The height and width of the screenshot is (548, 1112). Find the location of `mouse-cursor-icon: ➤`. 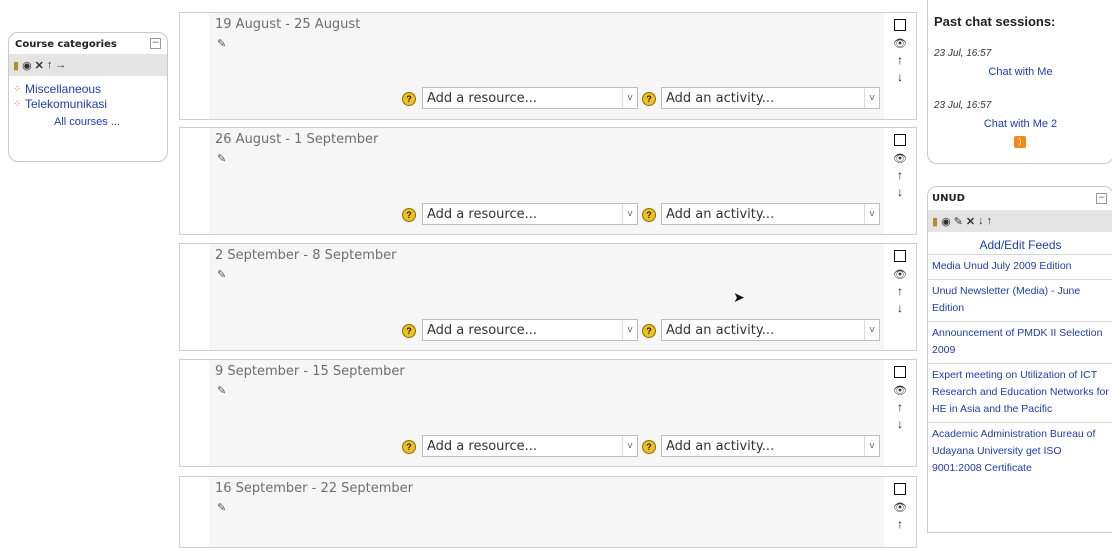

mouse-cursor-icon: ➤ is located at coordinates (739, 297).